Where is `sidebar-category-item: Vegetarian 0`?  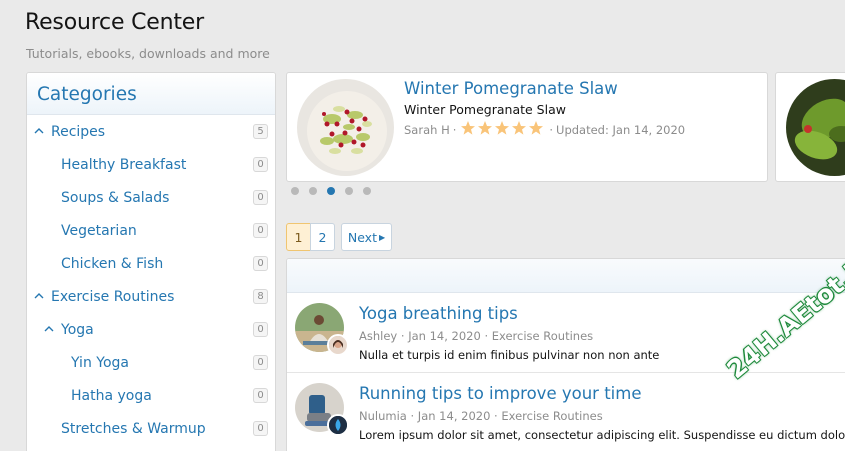 sidebar-category-item: Vegetarian 0 is located at coordinates (151, 230).